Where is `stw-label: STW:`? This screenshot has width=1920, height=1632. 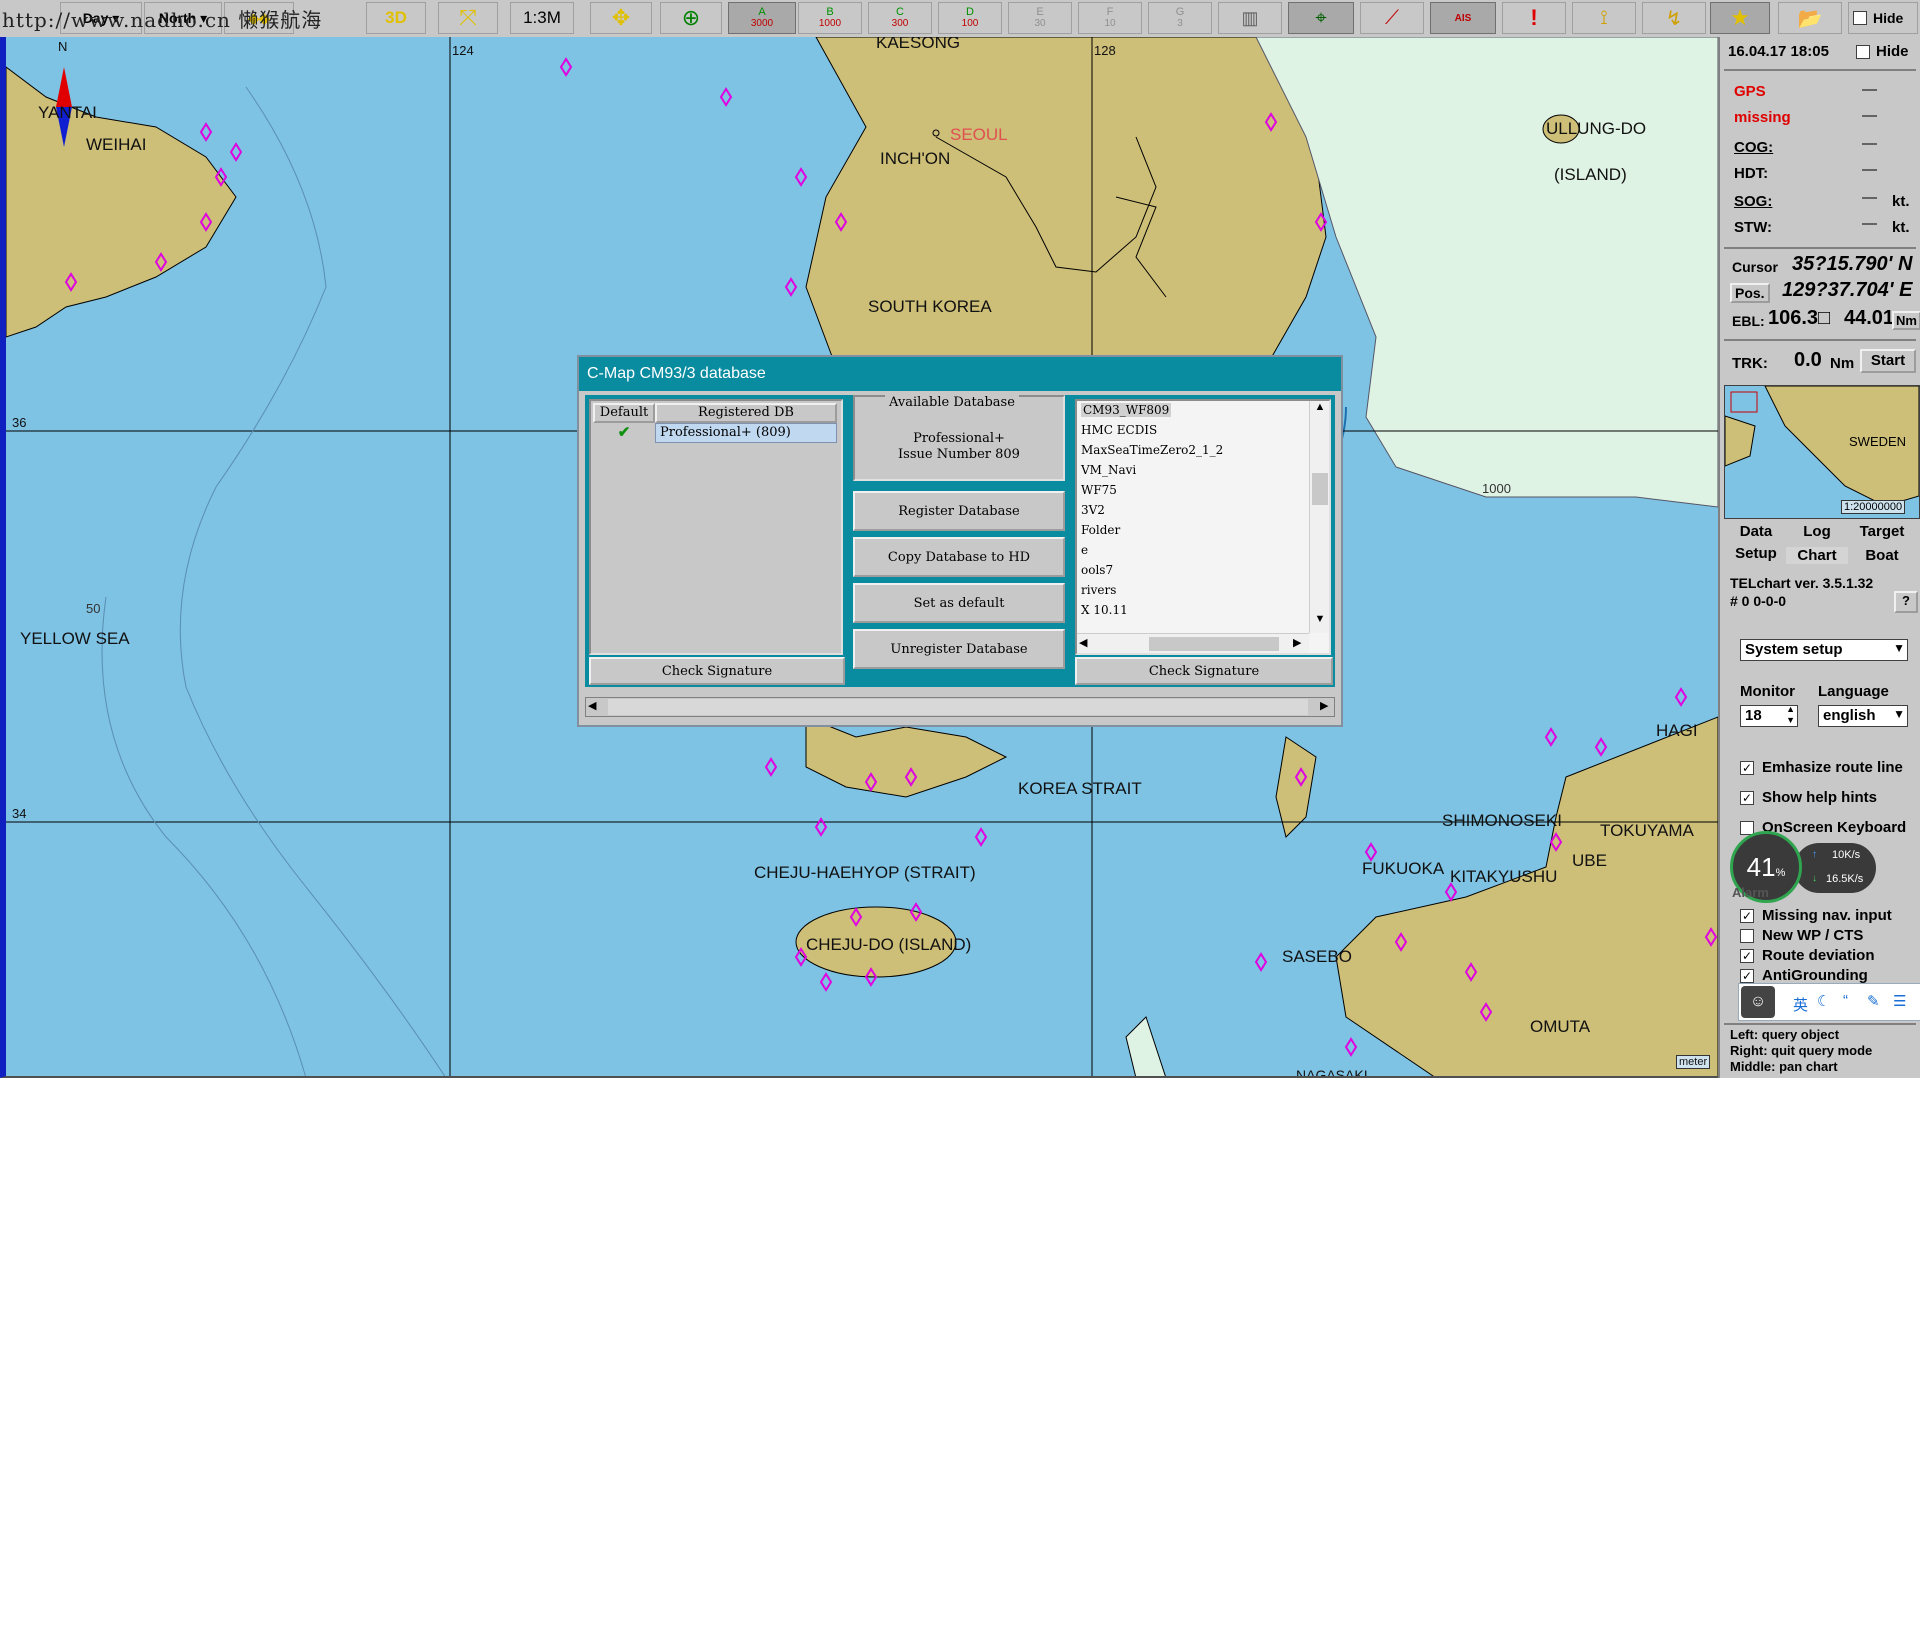 stw-label: STW: is located at coordinates (1753, 227).